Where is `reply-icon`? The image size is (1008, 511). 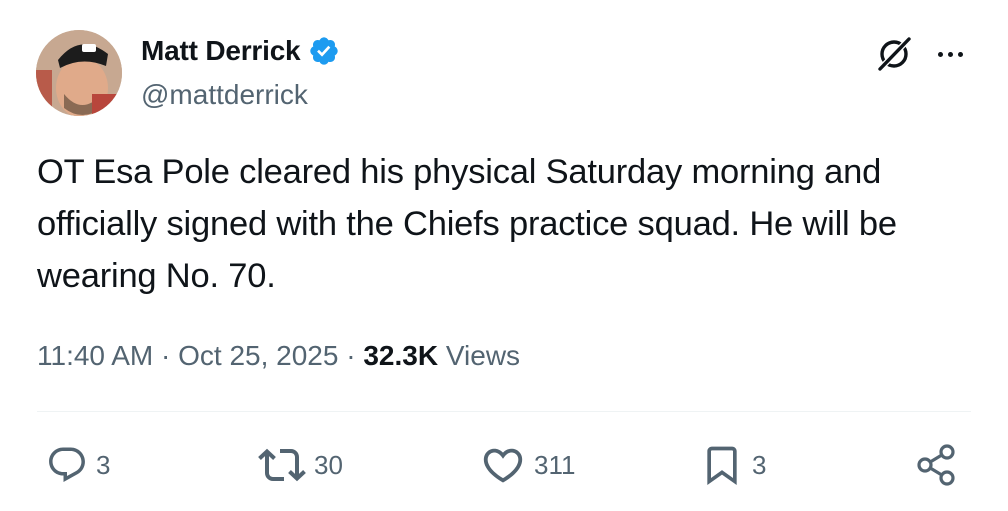 reply-icon is located at coordinates (67, 464).